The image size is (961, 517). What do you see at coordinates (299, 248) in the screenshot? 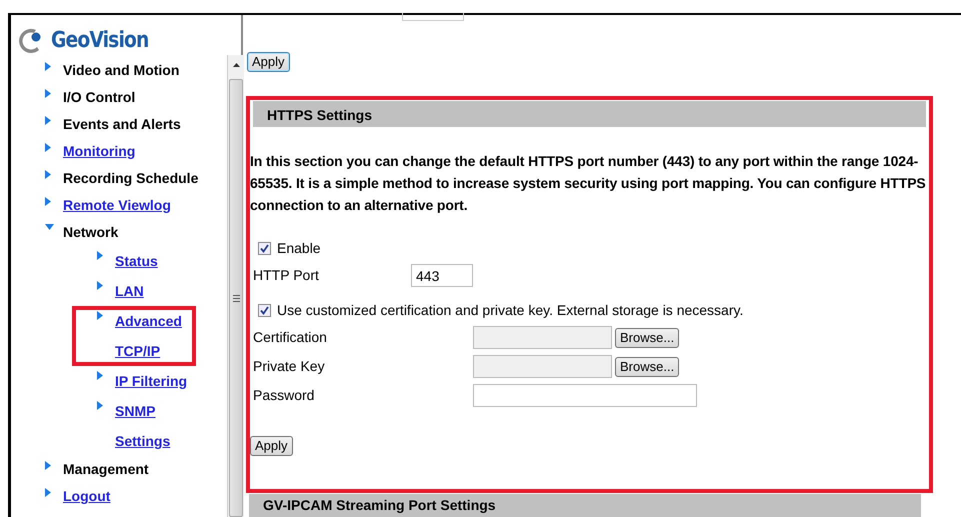
I see `checkbox-label: Enable` at bounding box center [299, 248].